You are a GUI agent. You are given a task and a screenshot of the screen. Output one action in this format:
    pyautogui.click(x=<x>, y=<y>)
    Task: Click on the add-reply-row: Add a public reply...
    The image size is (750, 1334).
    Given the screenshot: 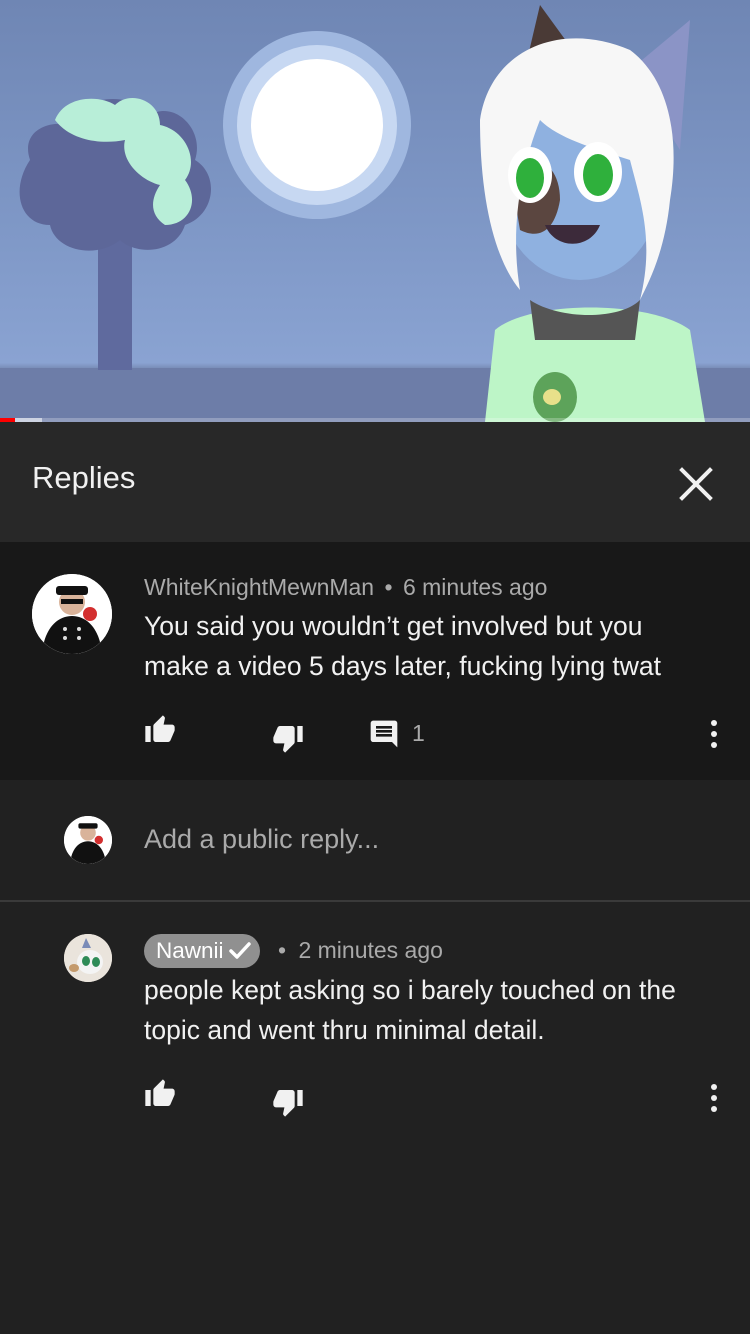 What is the action you would take?
    pyautogui.click(x=375, y=841)
    